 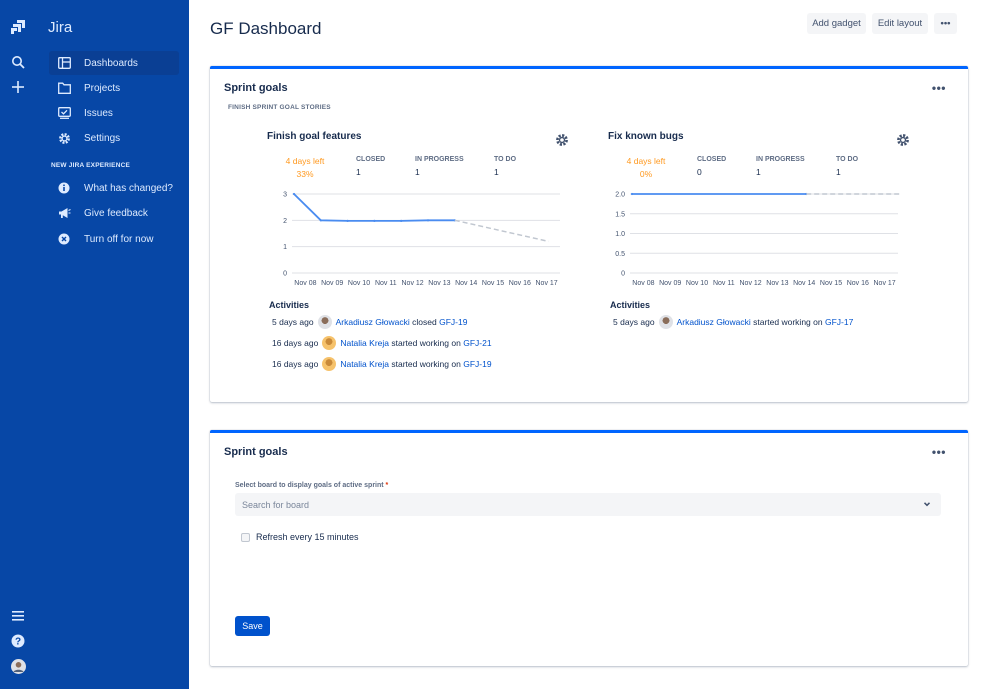 I want to click on sidebar-item-label: Dashboards, so click(x=111, y=63).